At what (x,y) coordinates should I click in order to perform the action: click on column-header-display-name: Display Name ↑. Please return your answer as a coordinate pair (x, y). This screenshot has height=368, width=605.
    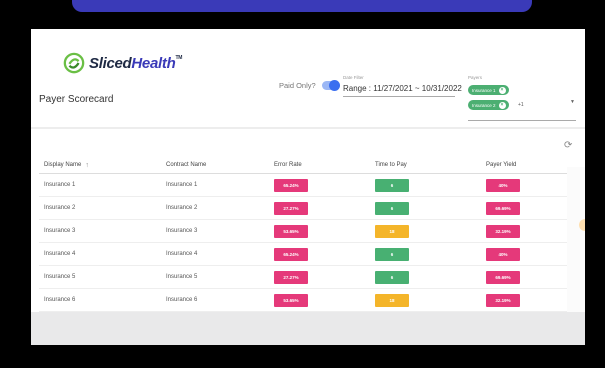
    Looking at the image, I should click on (66, 165).